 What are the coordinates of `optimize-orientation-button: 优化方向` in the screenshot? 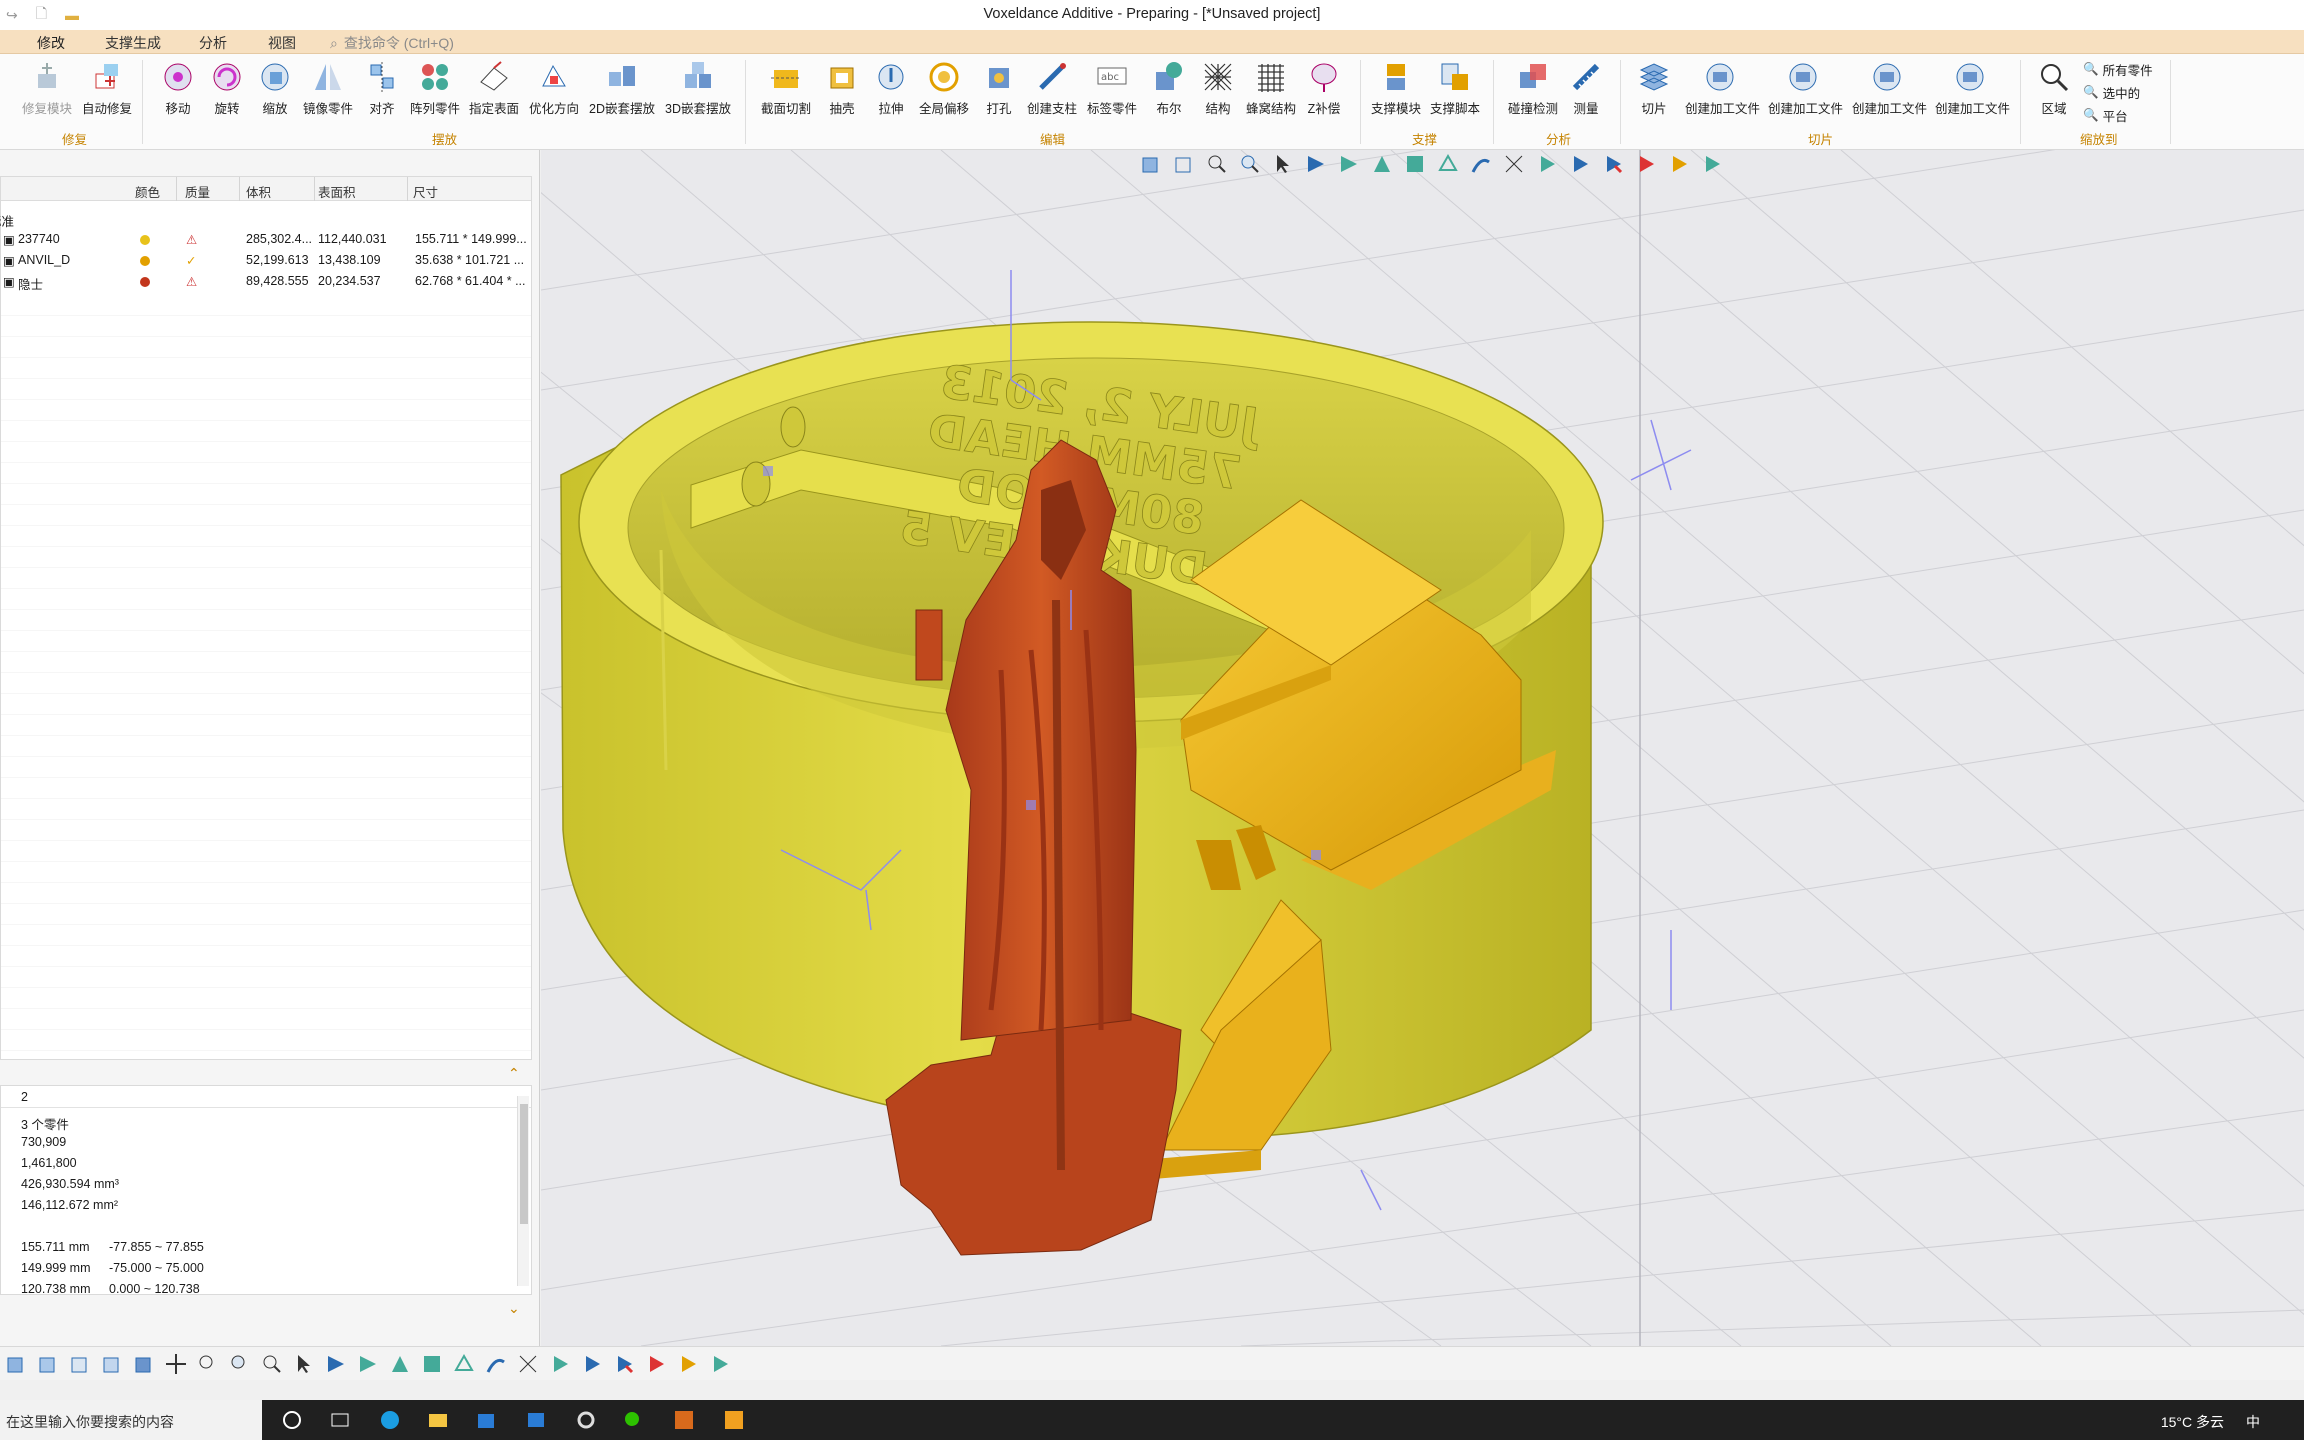 It's located at (554, 88).